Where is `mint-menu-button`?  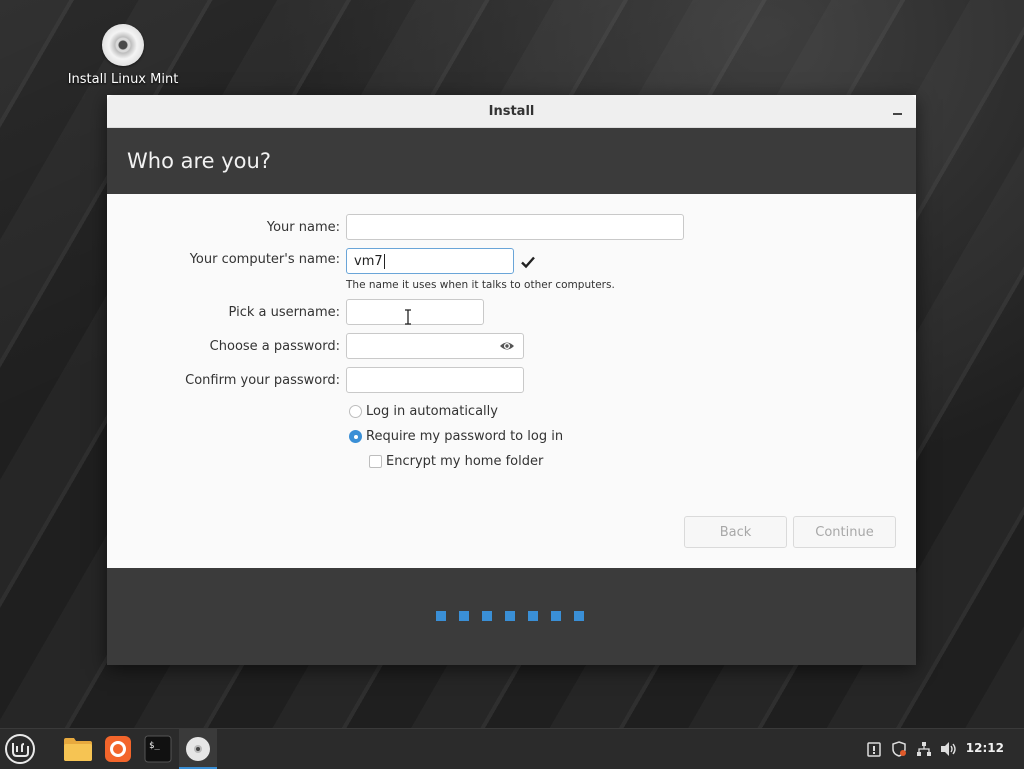 mint-menu-button is located at coordinates (20, 749).